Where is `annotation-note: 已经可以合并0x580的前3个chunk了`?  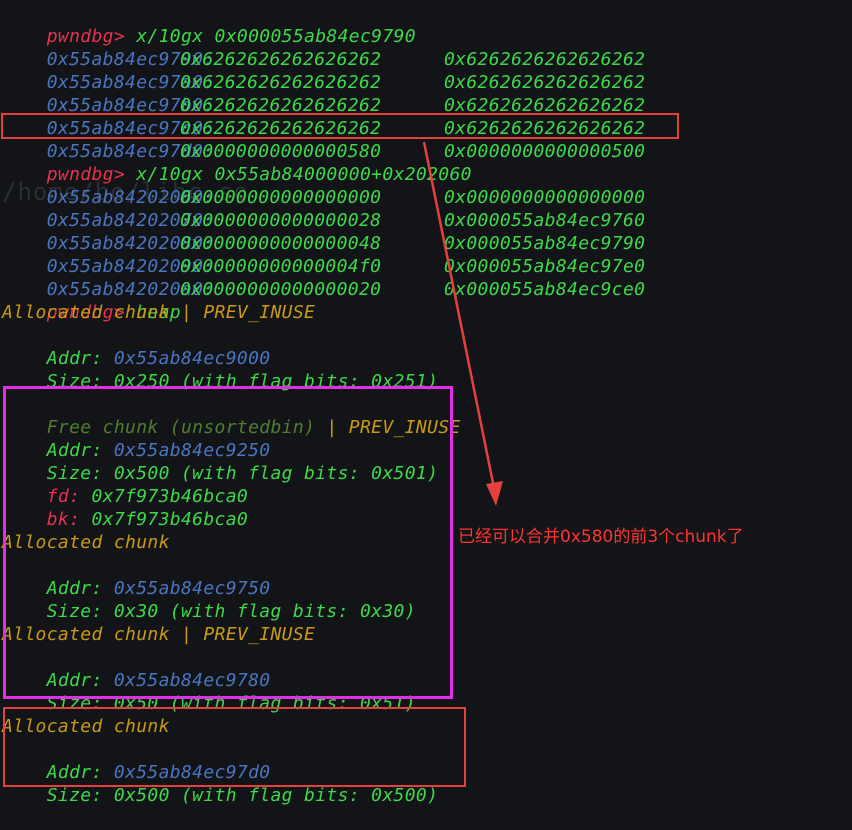 annotation-note: 已经可以合并0x580的前3个chunk了 is located at coordinates (601, 537).